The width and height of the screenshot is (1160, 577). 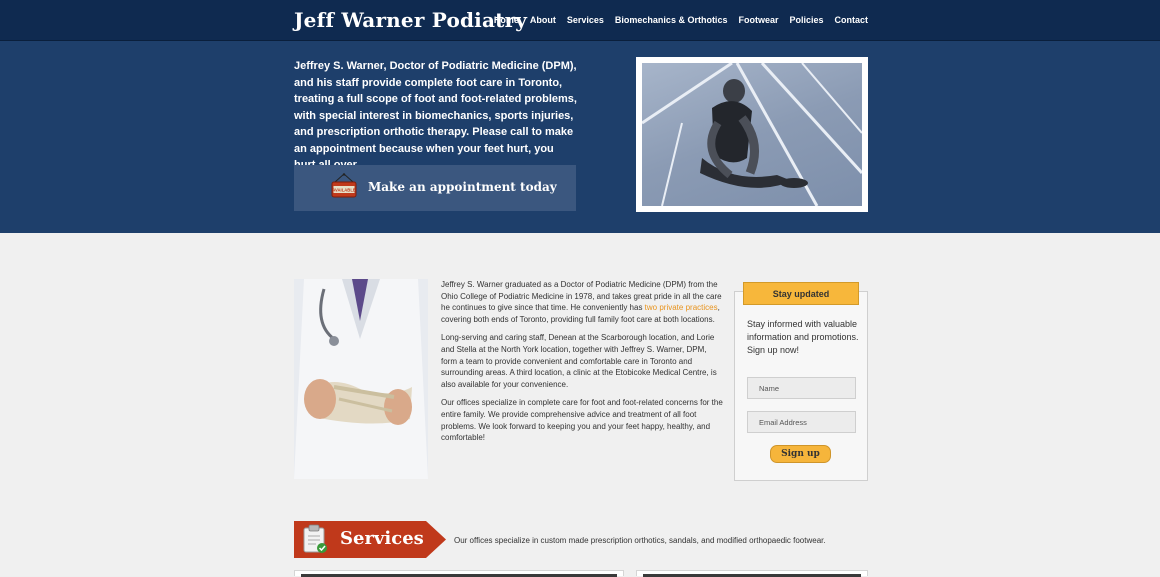 I want to click on nav-contact: Contact, so click(x=852, y=20).